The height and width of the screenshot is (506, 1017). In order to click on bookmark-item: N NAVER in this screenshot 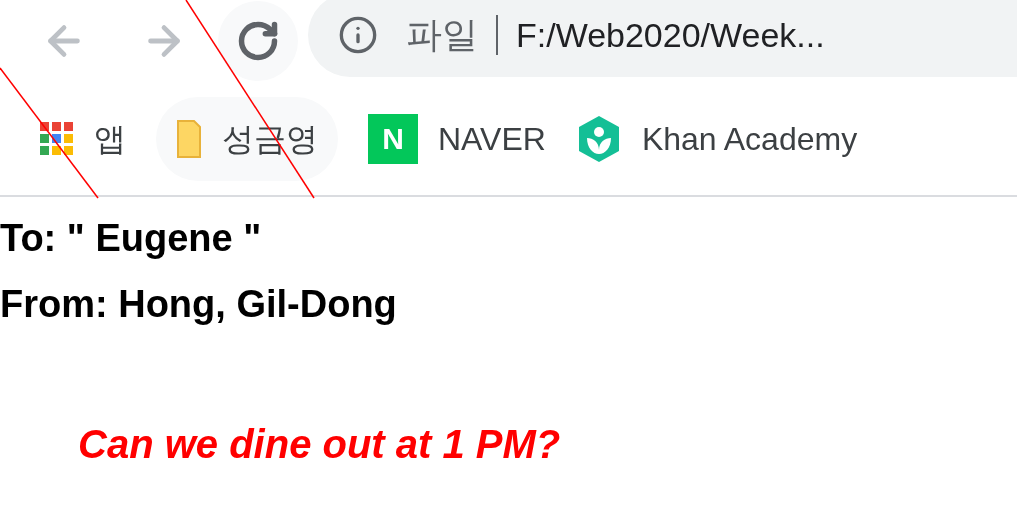, I will do `click(457, 138)`.